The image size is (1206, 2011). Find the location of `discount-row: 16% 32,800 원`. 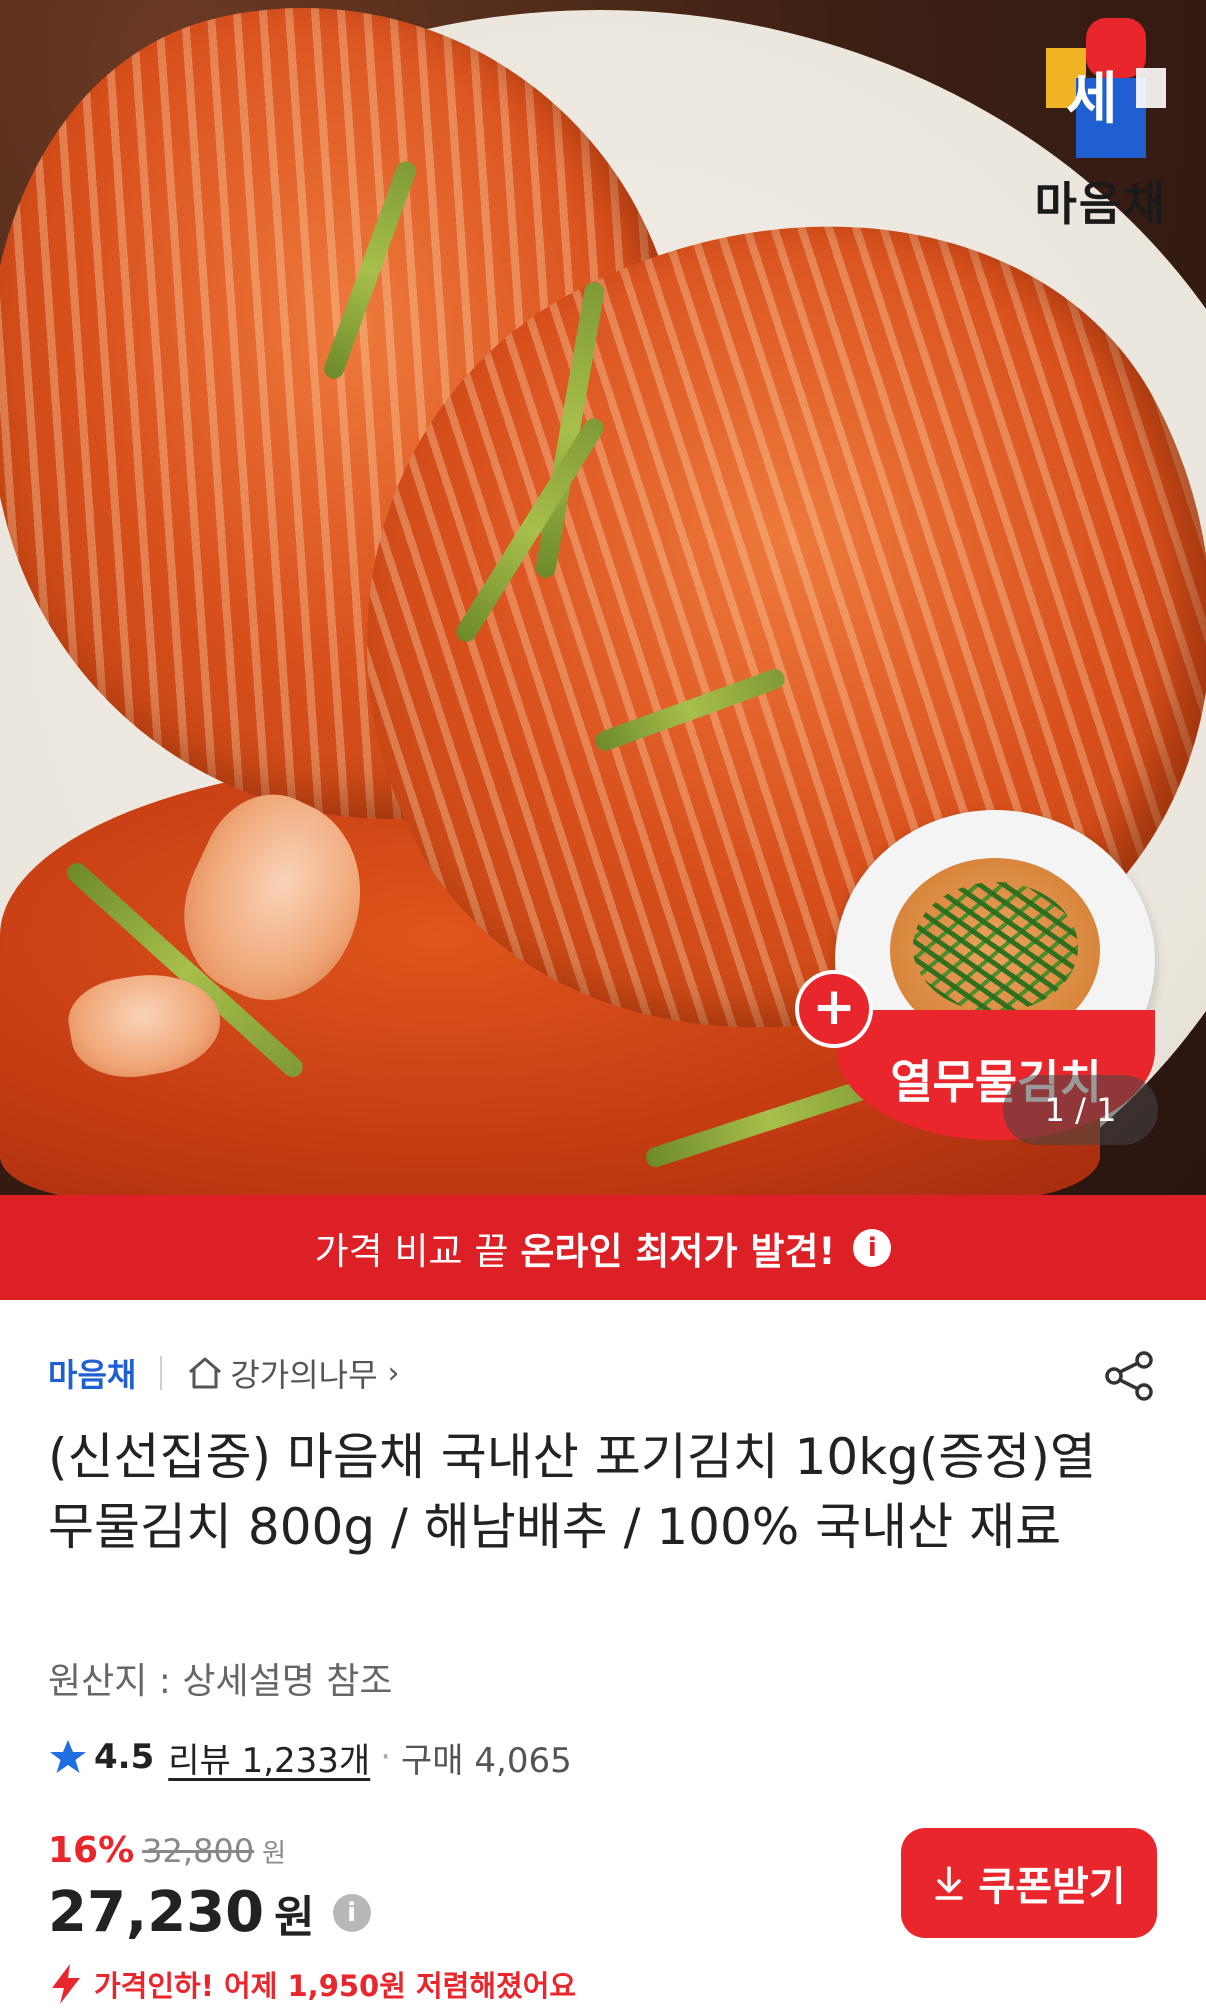

discount-row: 16% 32,800 원 is located at coordinates (167, 1850).